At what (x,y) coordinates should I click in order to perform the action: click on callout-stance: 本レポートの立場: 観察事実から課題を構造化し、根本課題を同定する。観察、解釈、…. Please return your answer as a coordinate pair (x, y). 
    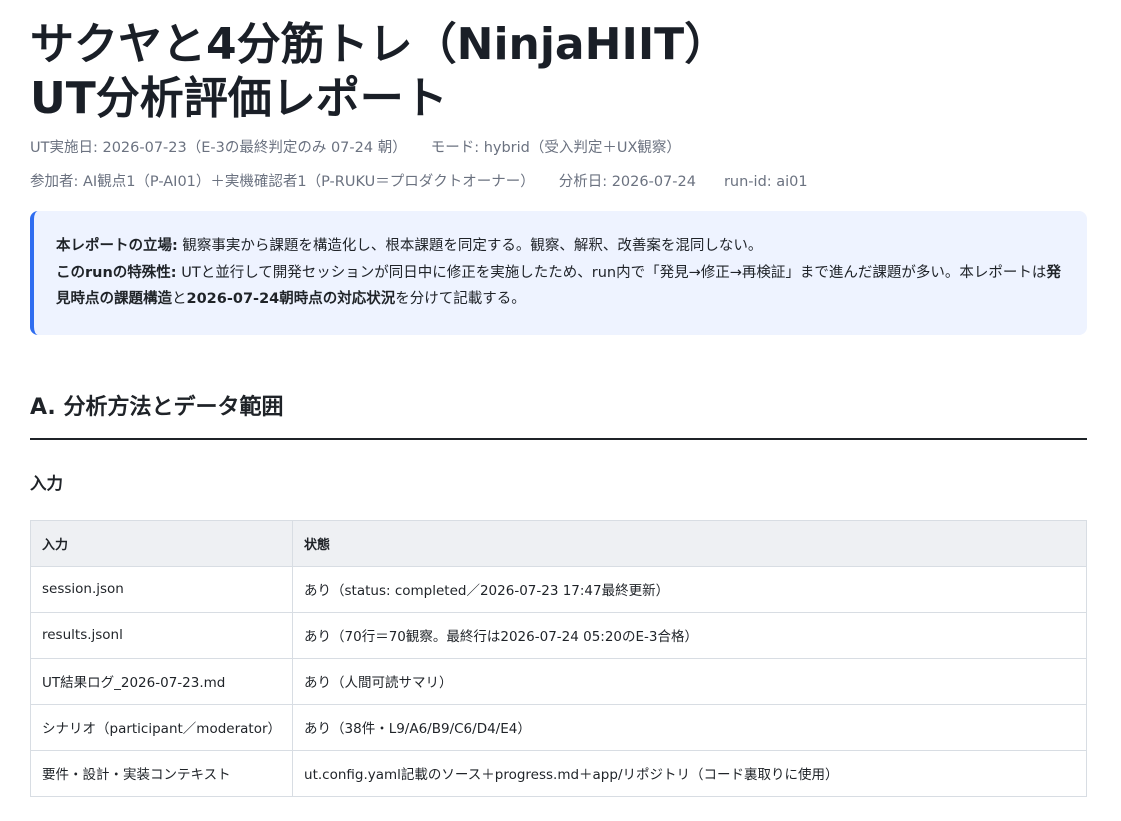
    Looking at the image, I should click on (559, 246).